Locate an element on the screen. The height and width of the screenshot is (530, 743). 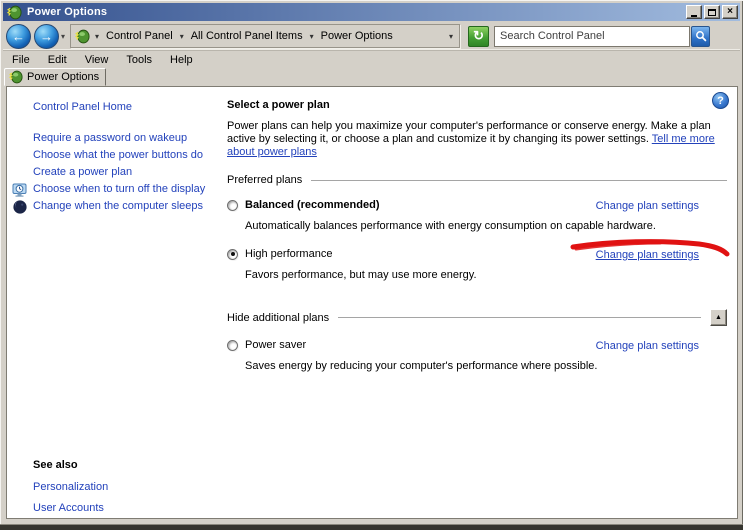
minimize-icon is located at coordinates (694, 15).